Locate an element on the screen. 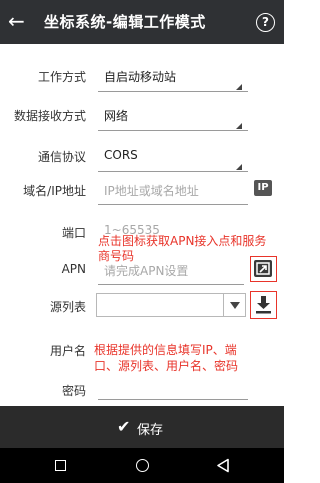 This screenshot has width=320, height=483. domain-ip-underline is located at coordinates (173, 204).